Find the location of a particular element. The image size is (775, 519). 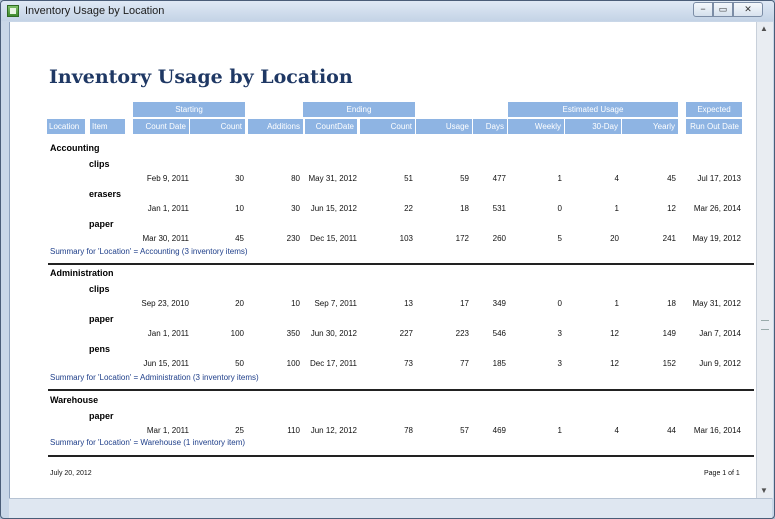

run-out-date-cell: Jul 17, 2013 is located at coordinates (719, 178).